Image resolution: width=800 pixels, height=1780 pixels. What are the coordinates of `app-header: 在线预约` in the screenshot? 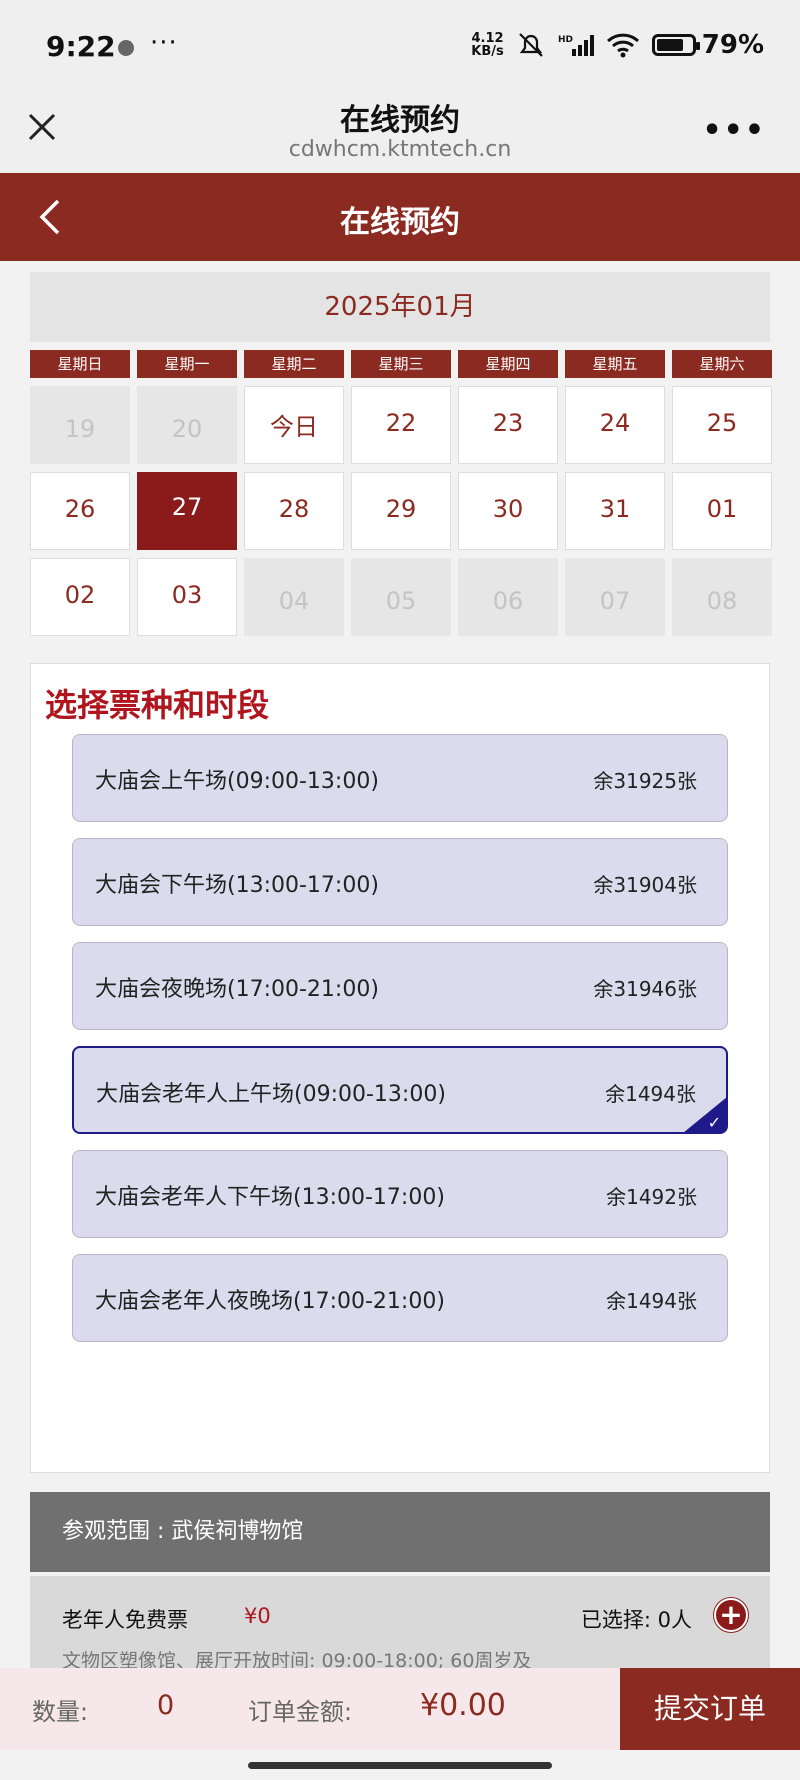 It's located at (400, 217).